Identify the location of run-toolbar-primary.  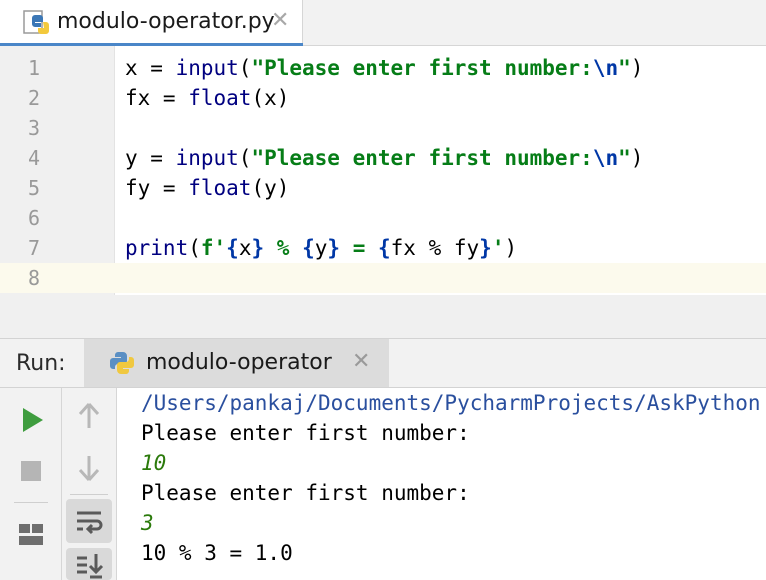
(31, 484).